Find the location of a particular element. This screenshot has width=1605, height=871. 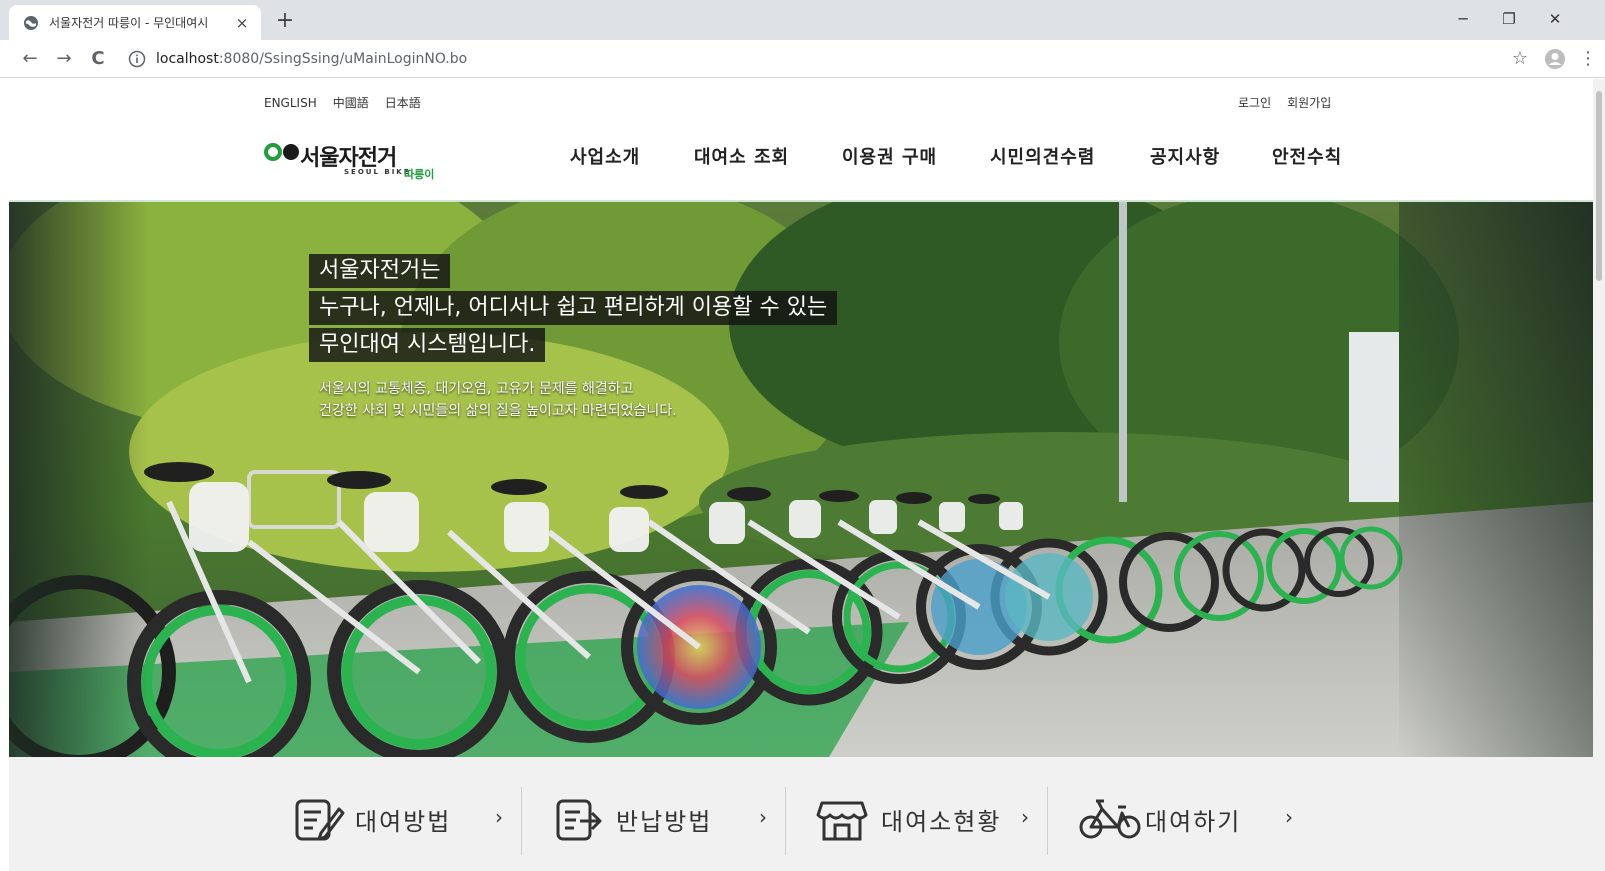

new-tab-button: + is located at coordinates (285, 22).